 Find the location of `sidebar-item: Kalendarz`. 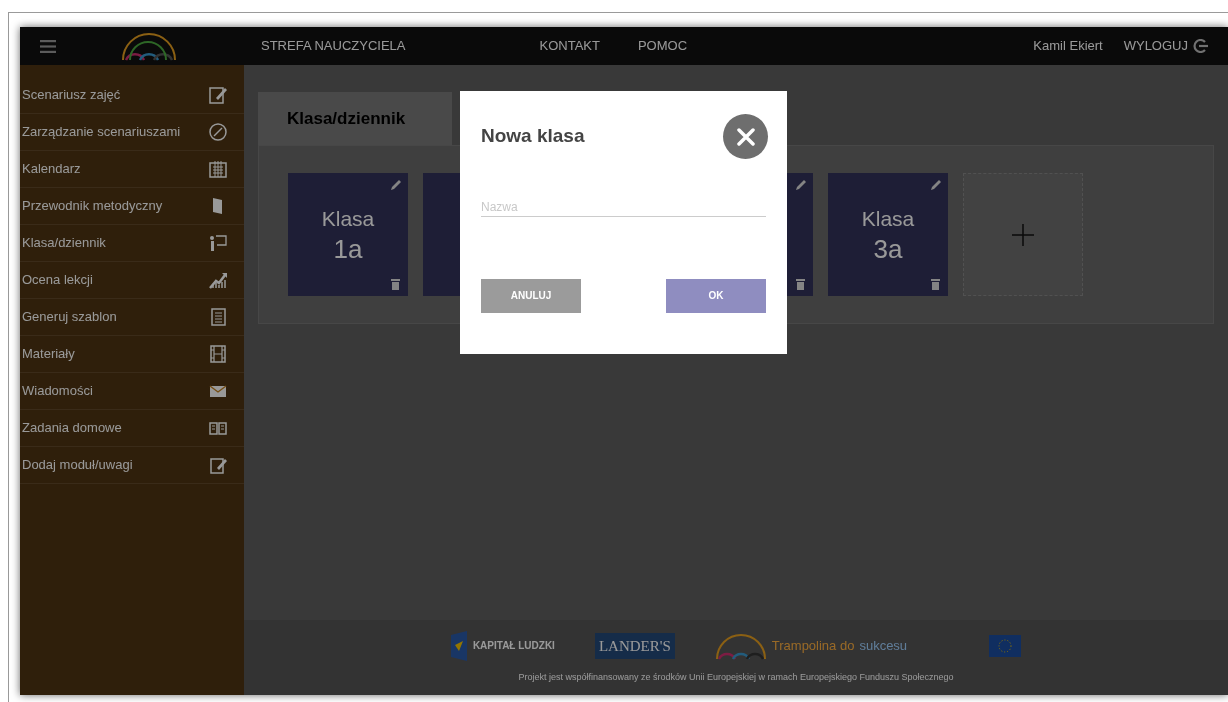

sidebar-item: Kalendarz is located at coordinates (132, 169).